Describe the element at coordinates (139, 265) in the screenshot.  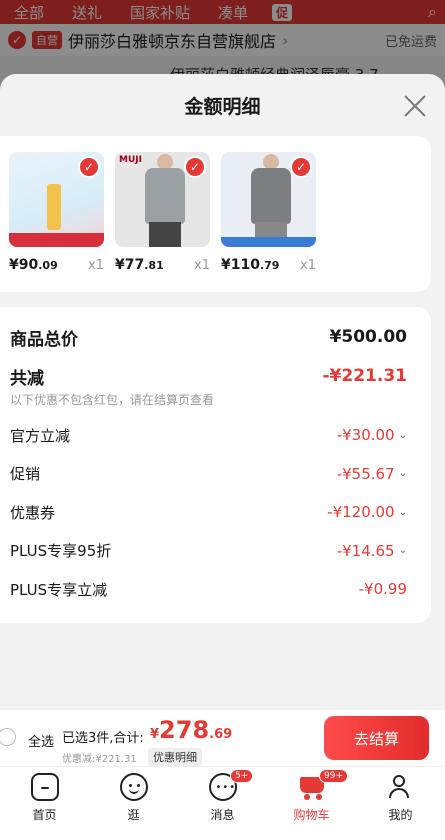
I see `product-price: ¥77.81` at that location.